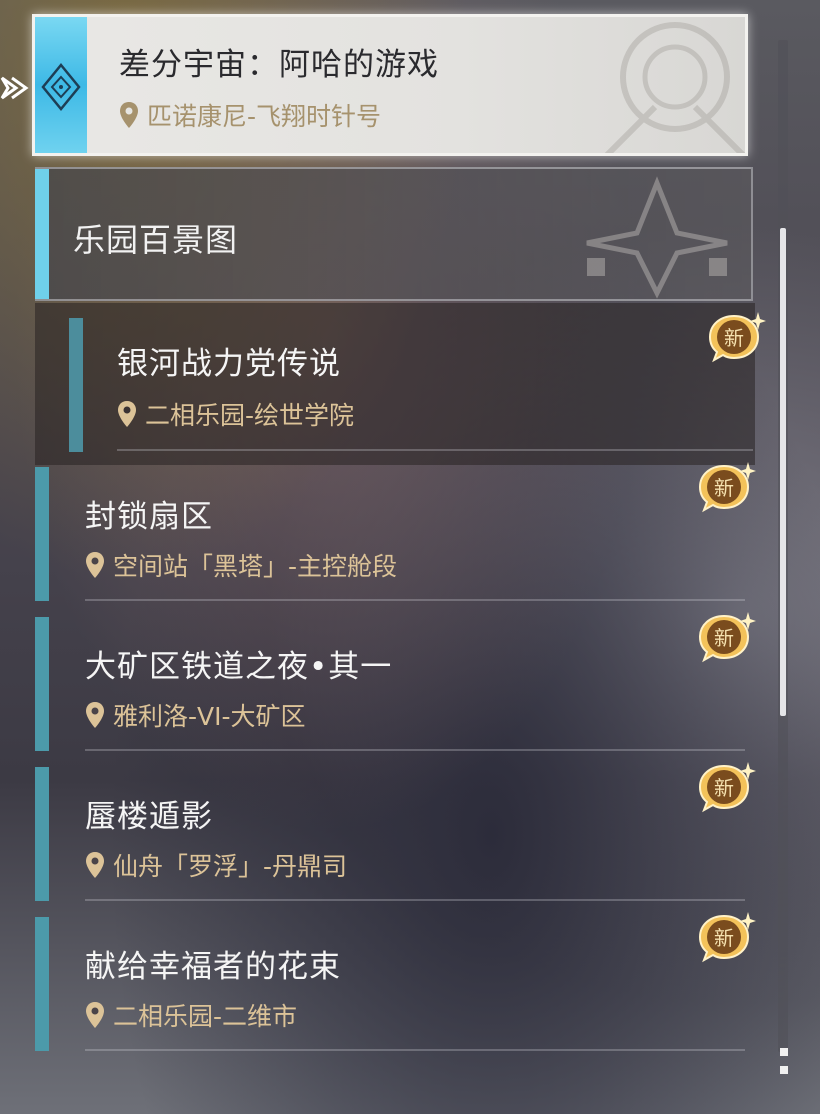 The height and width of the screenshot is (1114, 820). What do you see at coordinates (255, 566) in the screenshot?
I see `quest-location-text: 空间站「黑塔」-主控舱段` at bounding box center [255, 566].